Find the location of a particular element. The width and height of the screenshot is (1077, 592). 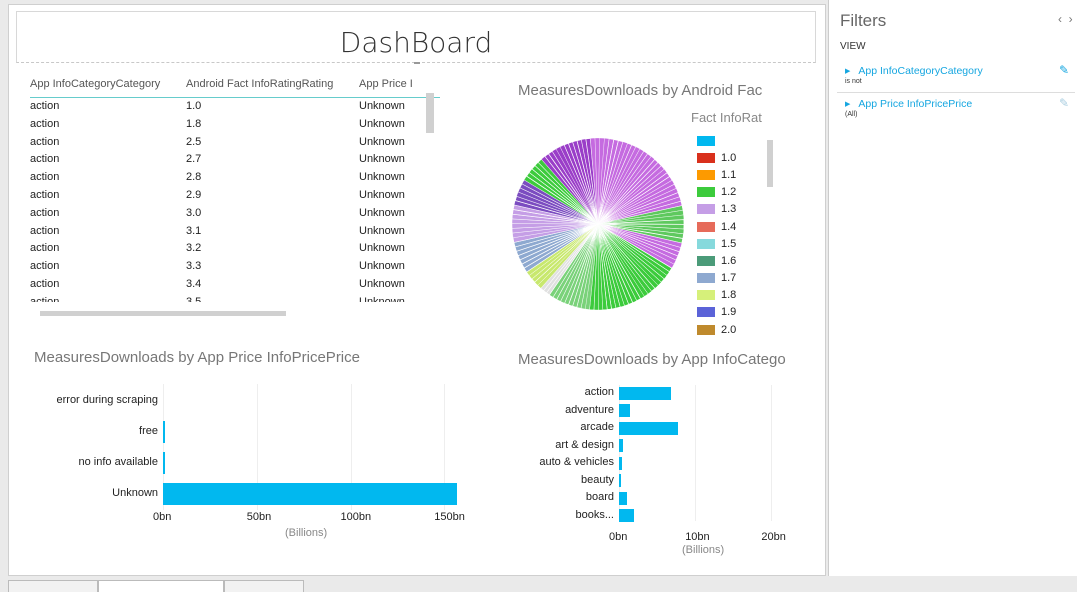

legend-label: 1.2 is located at coordinates (729, 192).